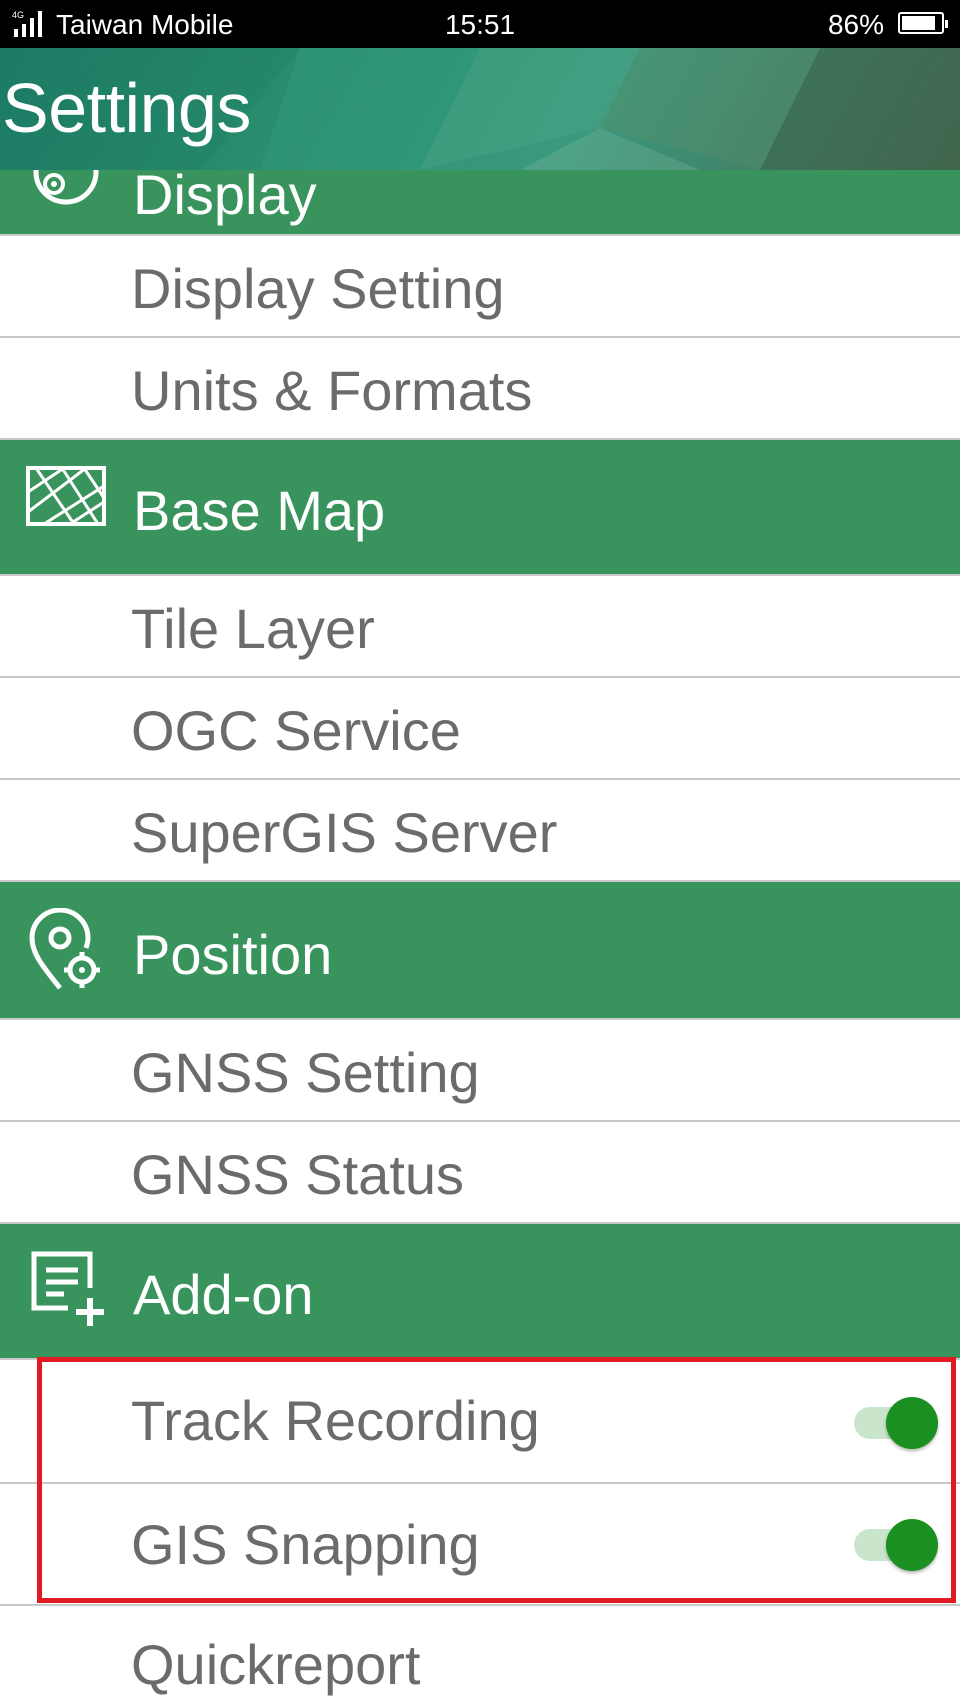  I want to click on list-item-label: GIS Snapping, so click(305, 1544).